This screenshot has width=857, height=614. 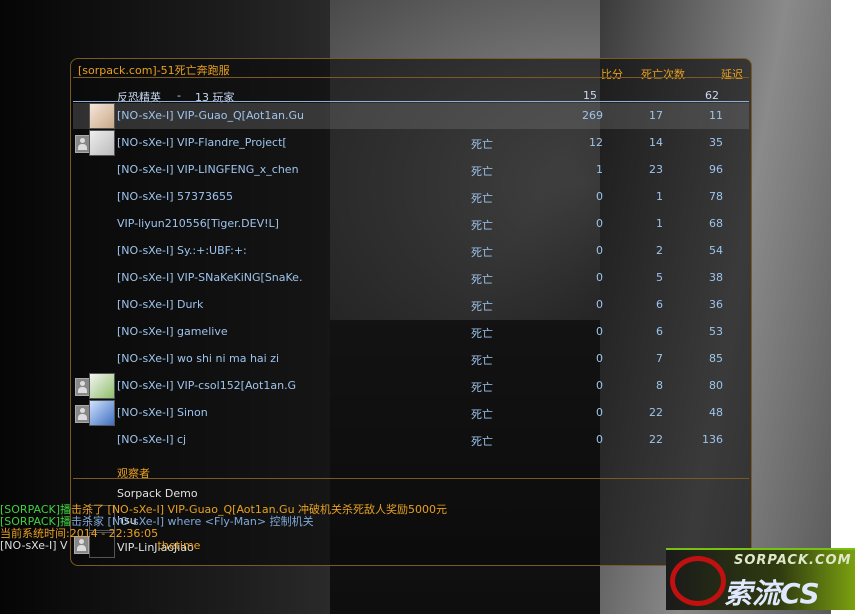 I want to click on sorpack-logo: SORPACK.COM 索流CS, so click(x=760, y=579).